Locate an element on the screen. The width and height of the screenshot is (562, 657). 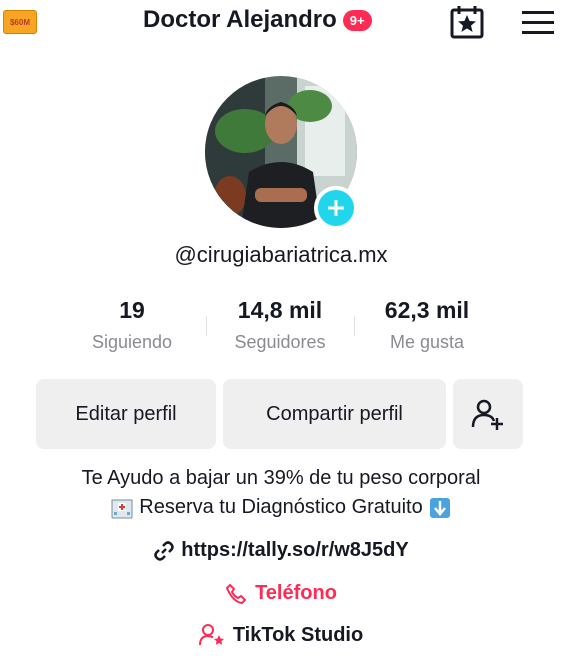
stat-following-value: 19 is located at coordinates (132, 310).